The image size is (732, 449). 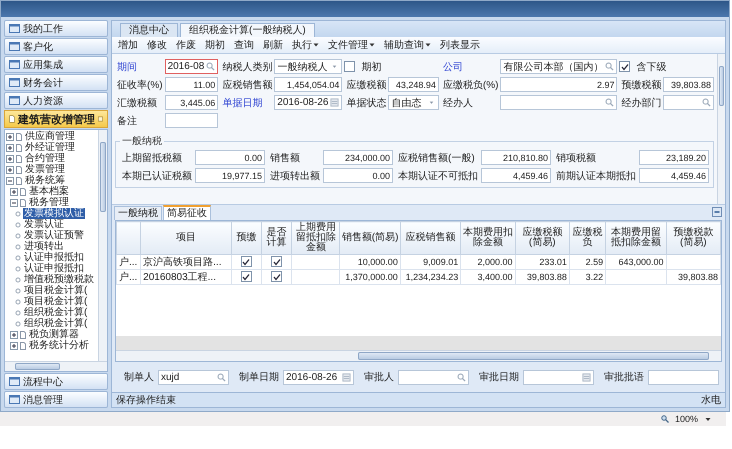 What do you see at coordinates (50, 147) in the screenshot?
I see `tree-item: 外经证管理` at bounding box center [50, 147].